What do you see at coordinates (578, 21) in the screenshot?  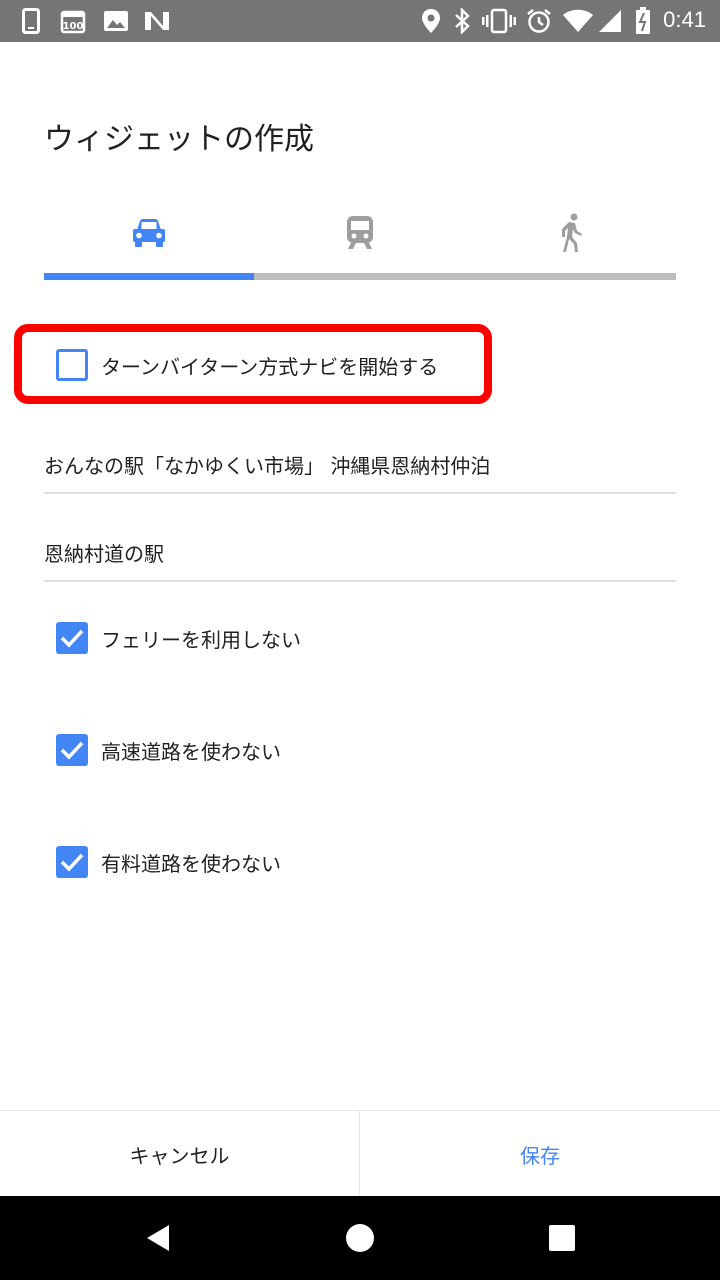 I see `wifi-icon` at bounding box center [578, 21].